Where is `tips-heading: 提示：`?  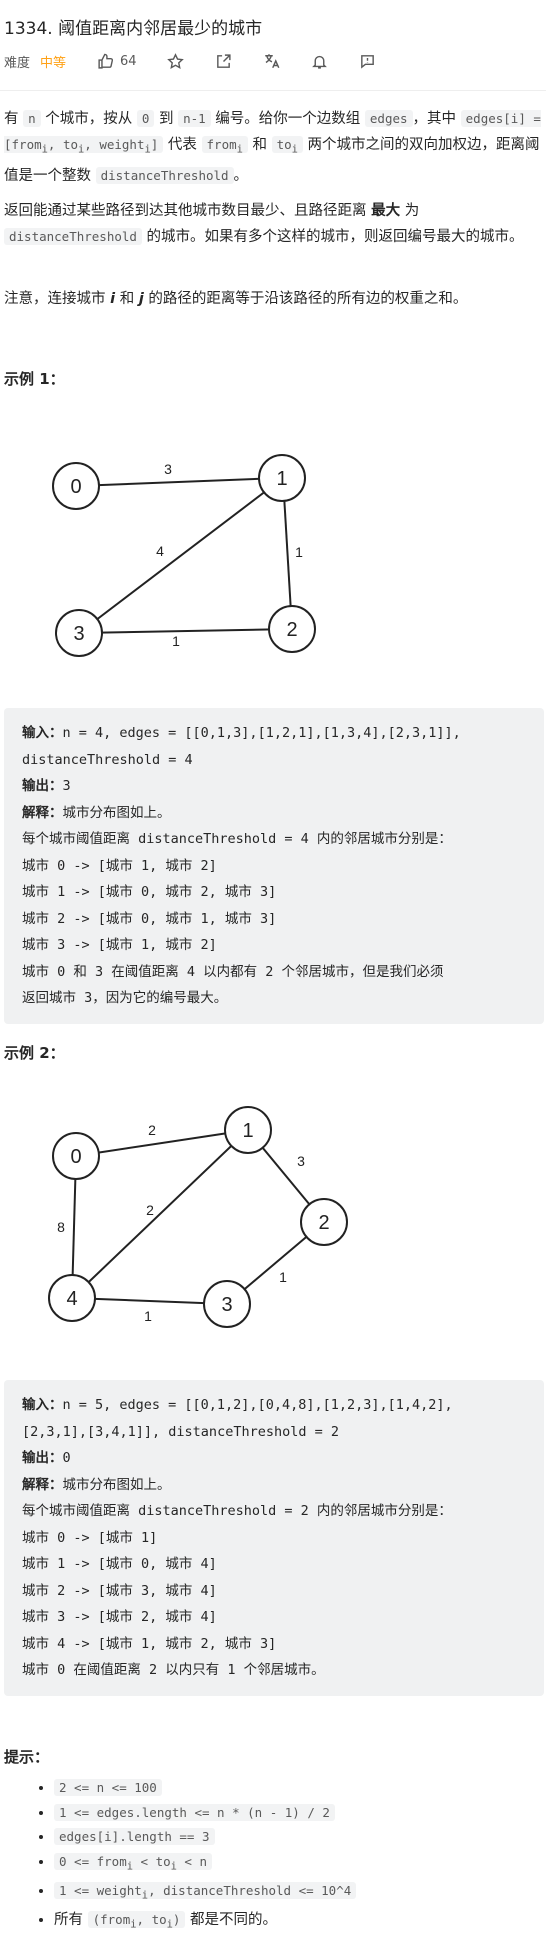 tips-heading: 提示： is located at coordinates (27, 1757).